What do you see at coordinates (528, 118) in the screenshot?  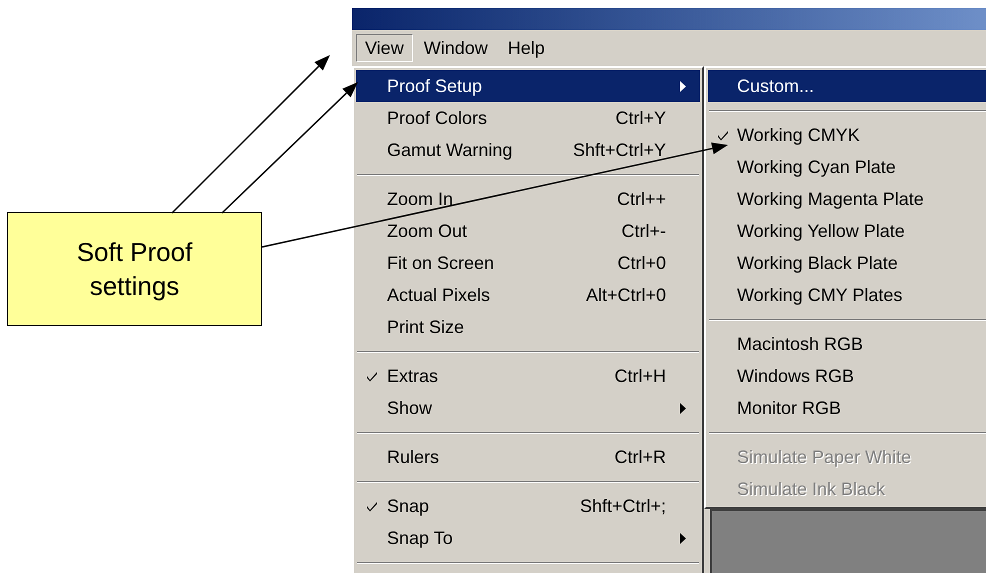 I see `menu-item: Proof Colors Ctrl+Y` at bounding box center [528, 118].